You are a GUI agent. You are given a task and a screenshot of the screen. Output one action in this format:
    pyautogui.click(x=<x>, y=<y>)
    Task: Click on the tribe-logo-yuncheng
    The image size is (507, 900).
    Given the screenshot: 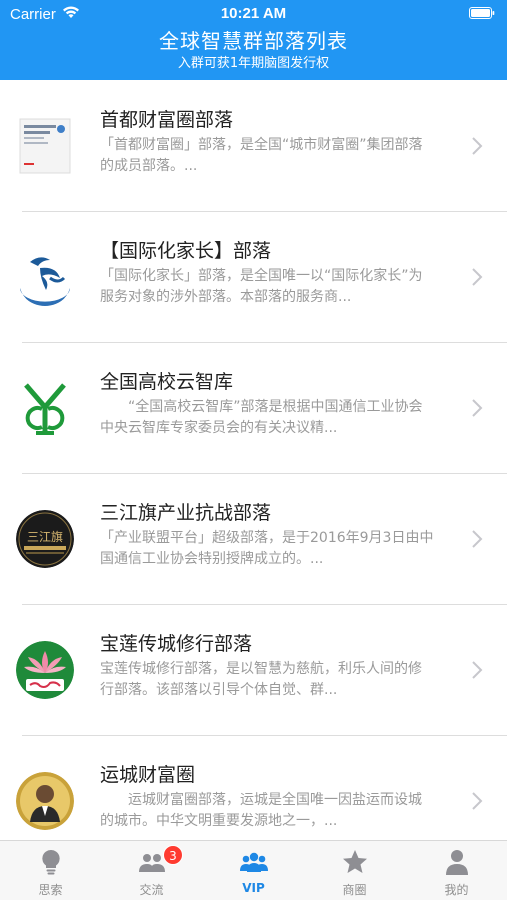 What is the action you would take?
    pyautogui.click(x=45, y=801)
    